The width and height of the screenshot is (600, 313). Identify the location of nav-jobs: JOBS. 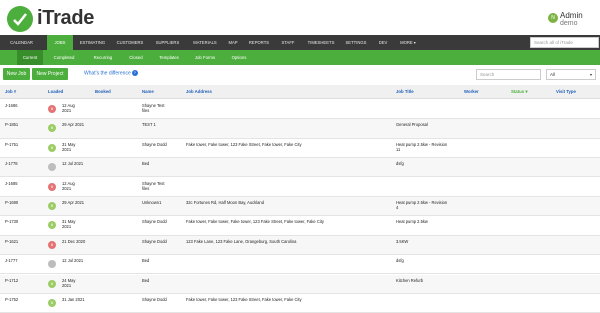
(60, 42).